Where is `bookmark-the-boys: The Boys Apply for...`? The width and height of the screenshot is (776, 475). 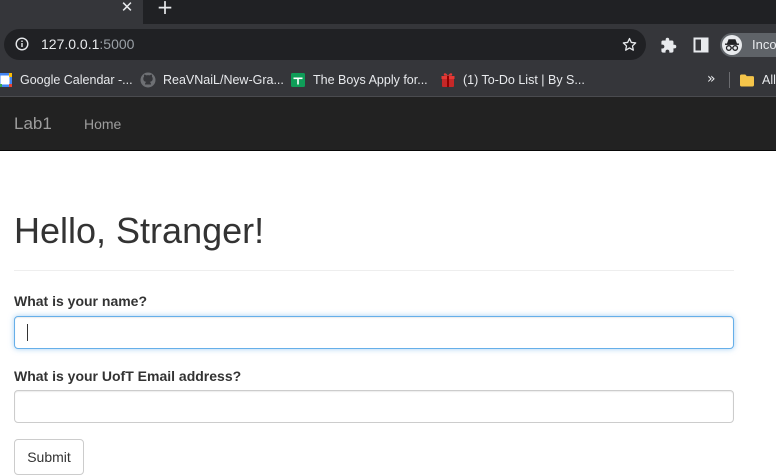
bookmark-the-boys: The Boys Apply for... is located at coordinates (359, 80).